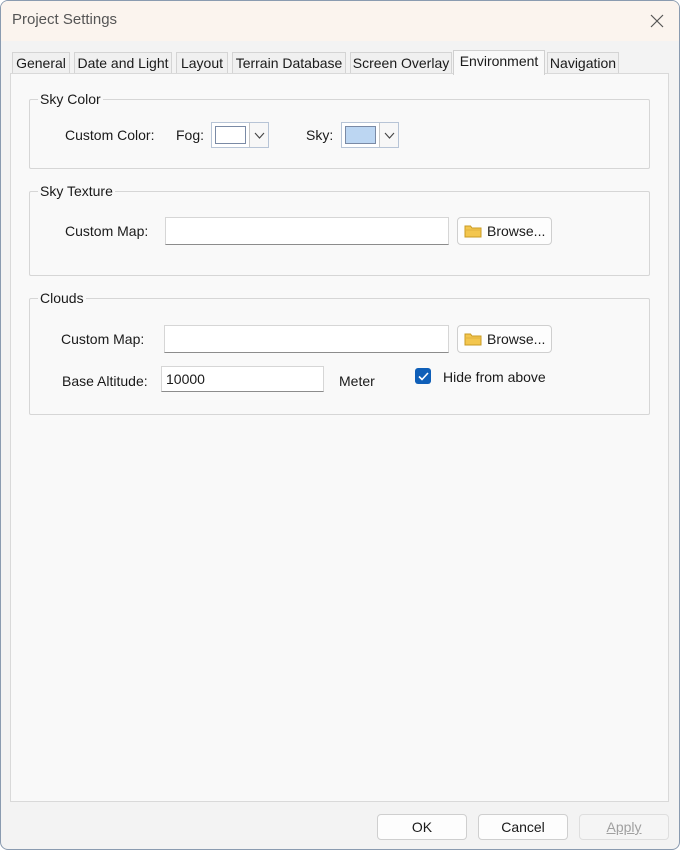 Image resolution: width=680 pixels, height=850 pixels. I want to click on sky-label: Sky:, so click(320, 135).